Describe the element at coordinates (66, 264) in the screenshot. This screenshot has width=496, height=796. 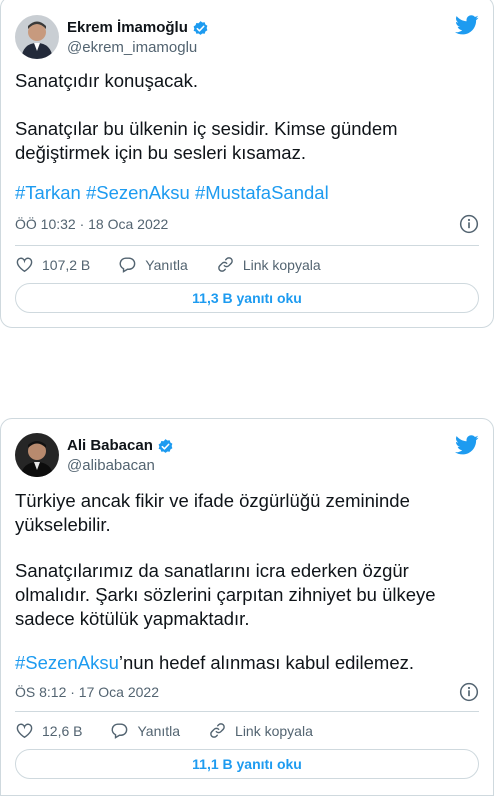
I see `like-count: 107,2 B` at that location.